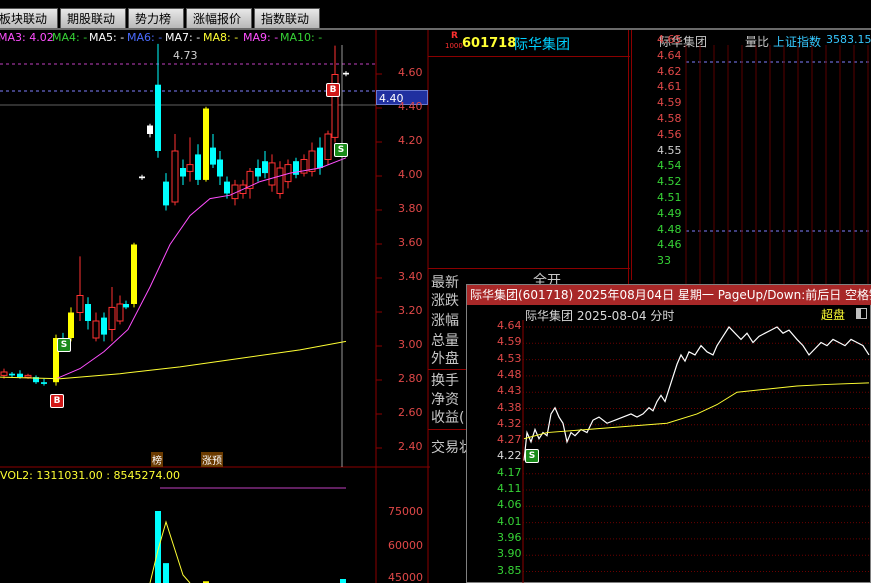 This screenshot has height=583, width=871. I want to click on price-tick: 2.80, so click(410, 378).